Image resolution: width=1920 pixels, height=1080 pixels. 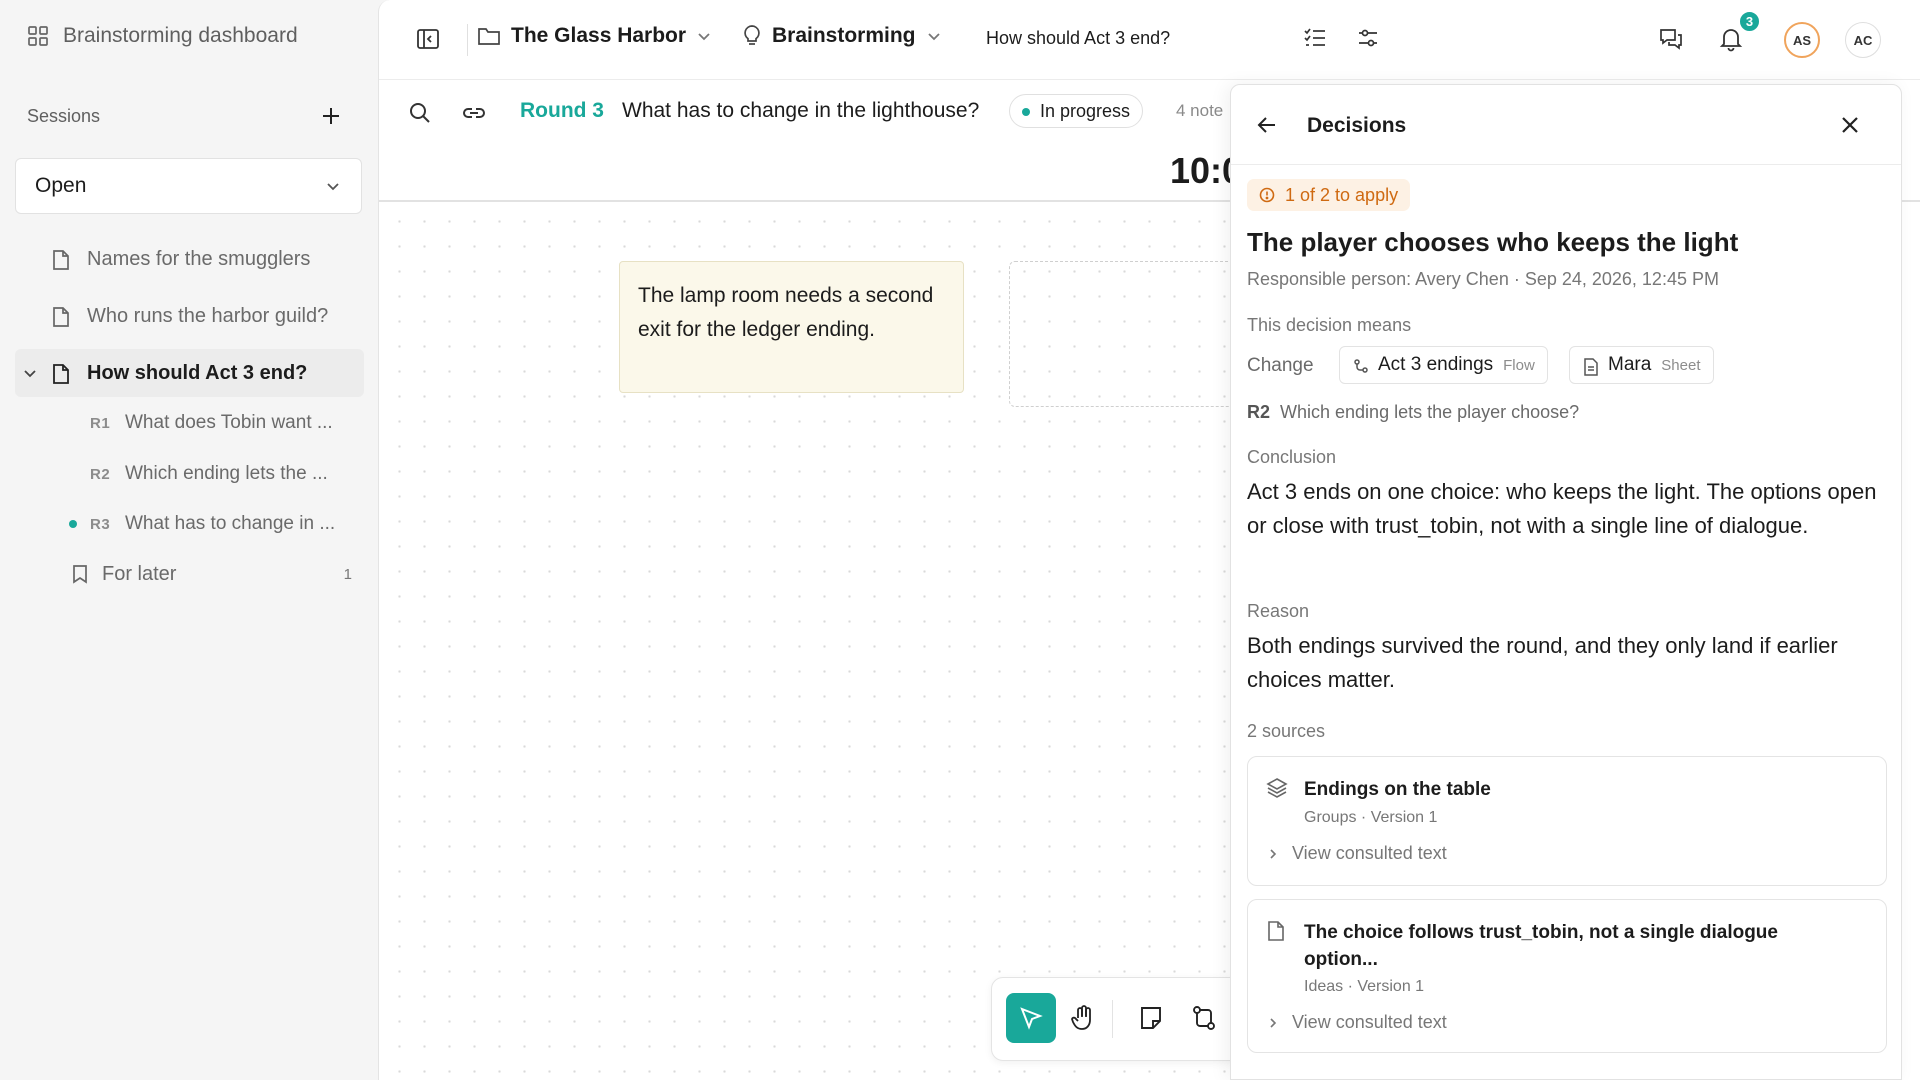 What do you see at coordinates (599, 35) in the screenshot?
I see `project-name: The Glass Harbor` at bounding box center [599, 35].